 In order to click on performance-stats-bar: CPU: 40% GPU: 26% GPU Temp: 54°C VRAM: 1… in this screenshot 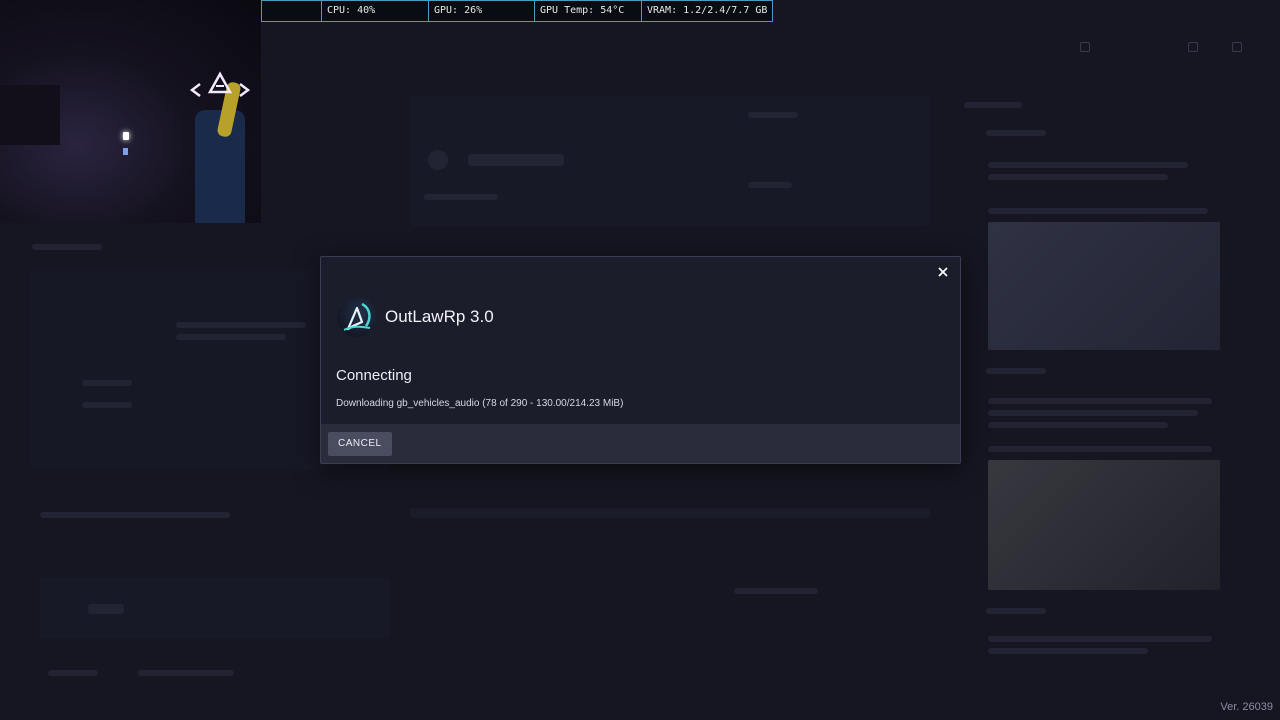, I will do `click(517, 11)`.